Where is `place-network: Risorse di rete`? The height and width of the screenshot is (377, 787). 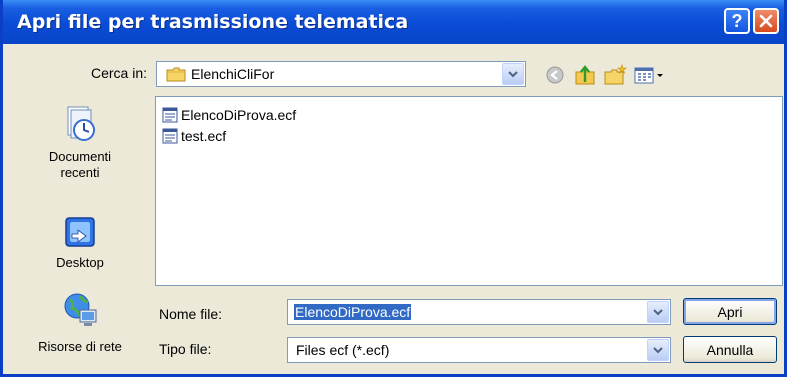
place-network: Risorse di rete is located at coordinates (80, 322).